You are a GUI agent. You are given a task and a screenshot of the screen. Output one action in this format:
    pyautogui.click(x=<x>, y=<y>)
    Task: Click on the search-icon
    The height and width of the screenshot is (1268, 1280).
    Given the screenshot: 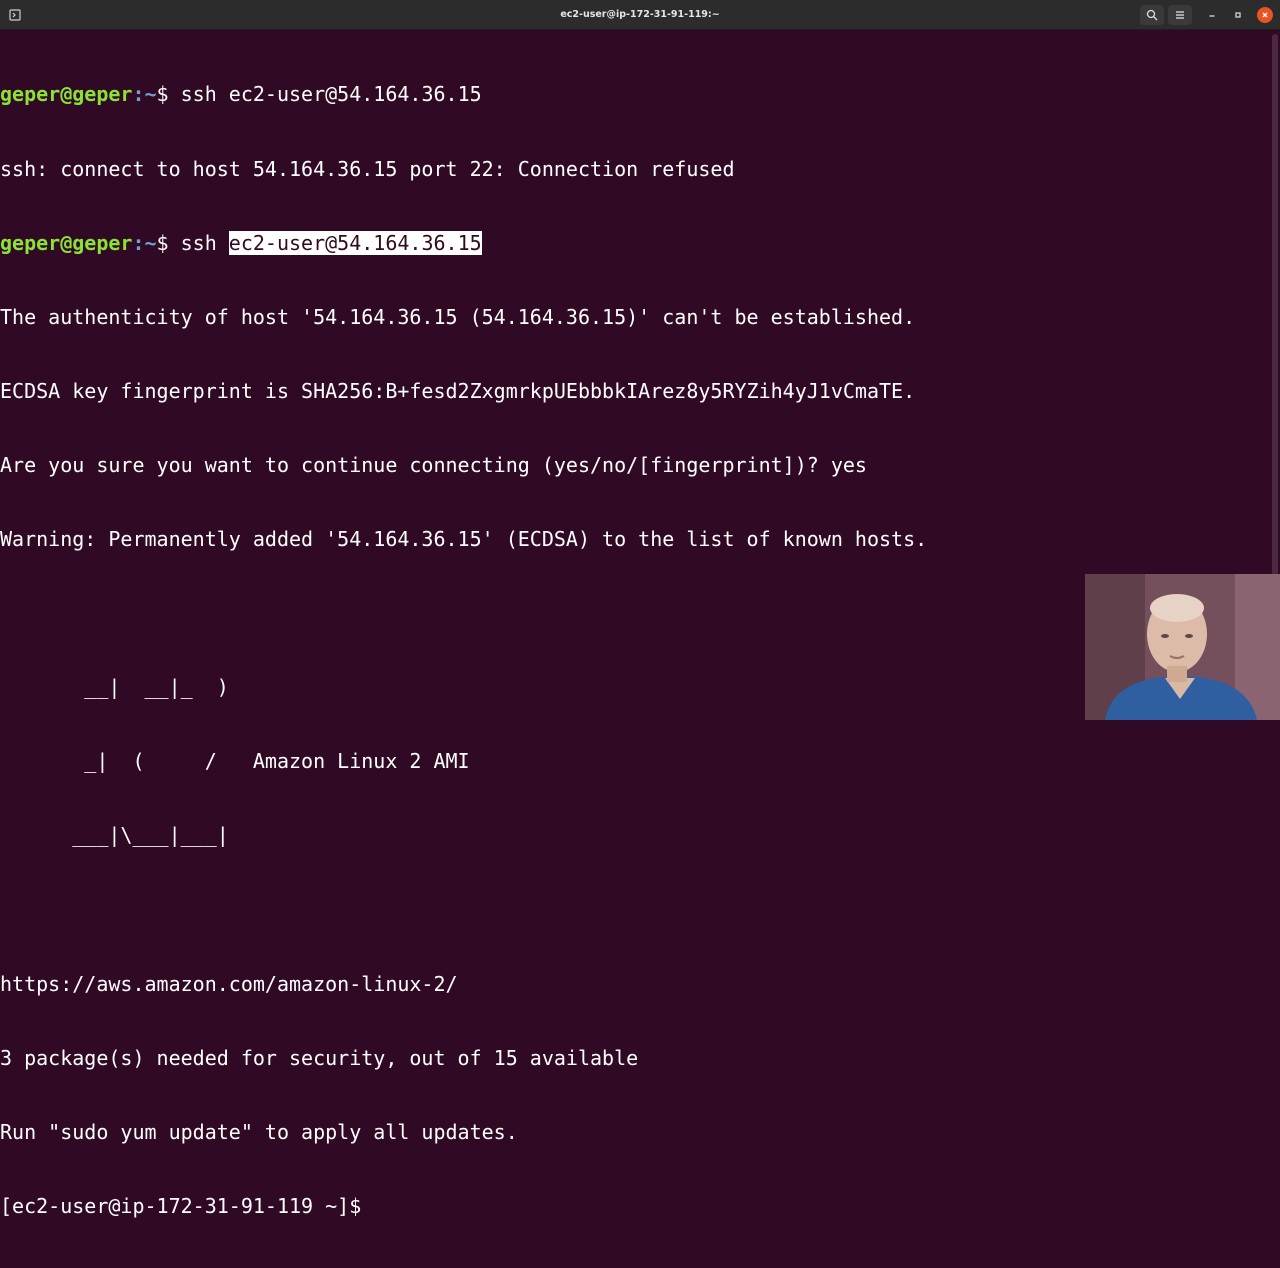 What is the action you would take?
    pyautogui.click(x=1152, y=15)
    